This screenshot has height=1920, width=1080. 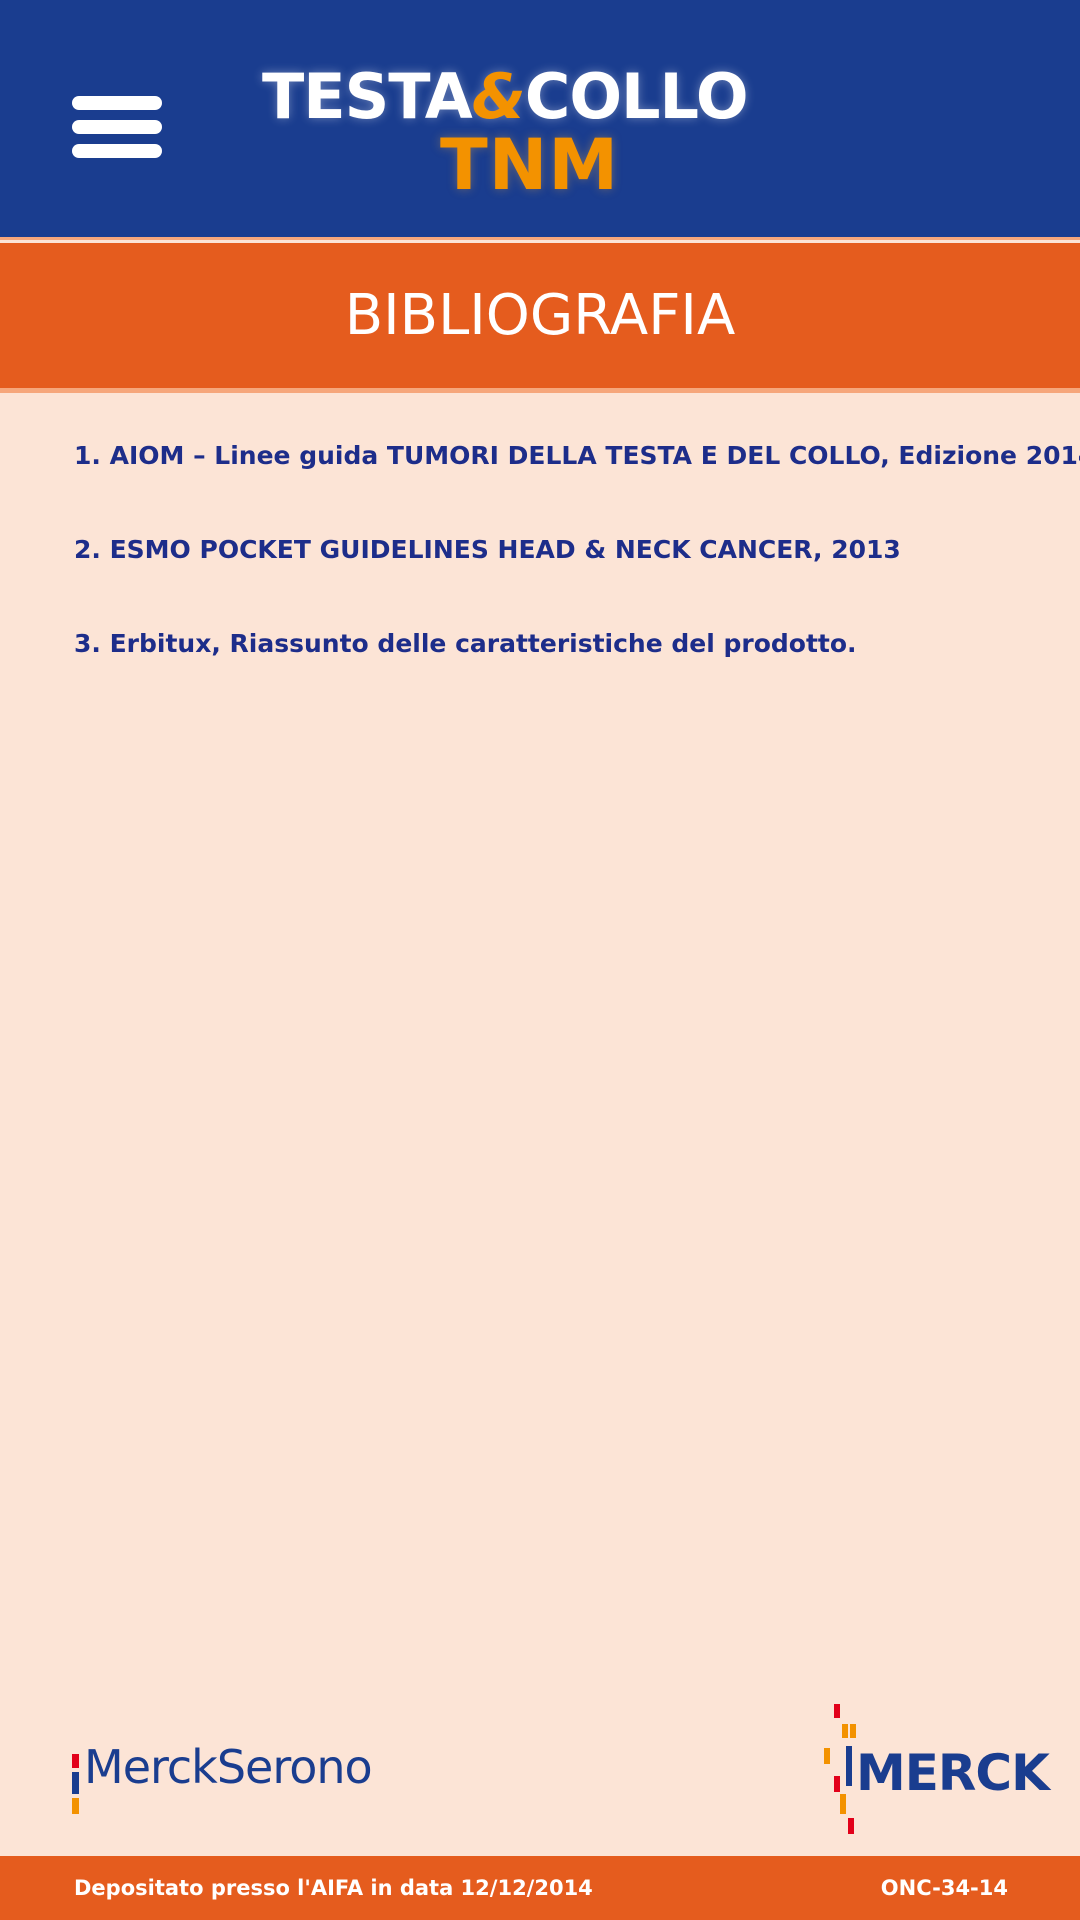 I want to click on page-title-bar: BIBLIOGRAFIA, so click(x=540, y=318).